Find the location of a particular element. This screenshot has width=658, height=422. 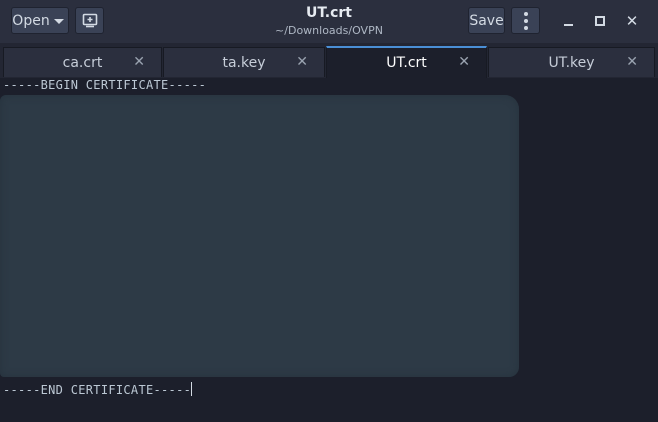

close-window-button: ✕ is located at coordinates (632, 21).